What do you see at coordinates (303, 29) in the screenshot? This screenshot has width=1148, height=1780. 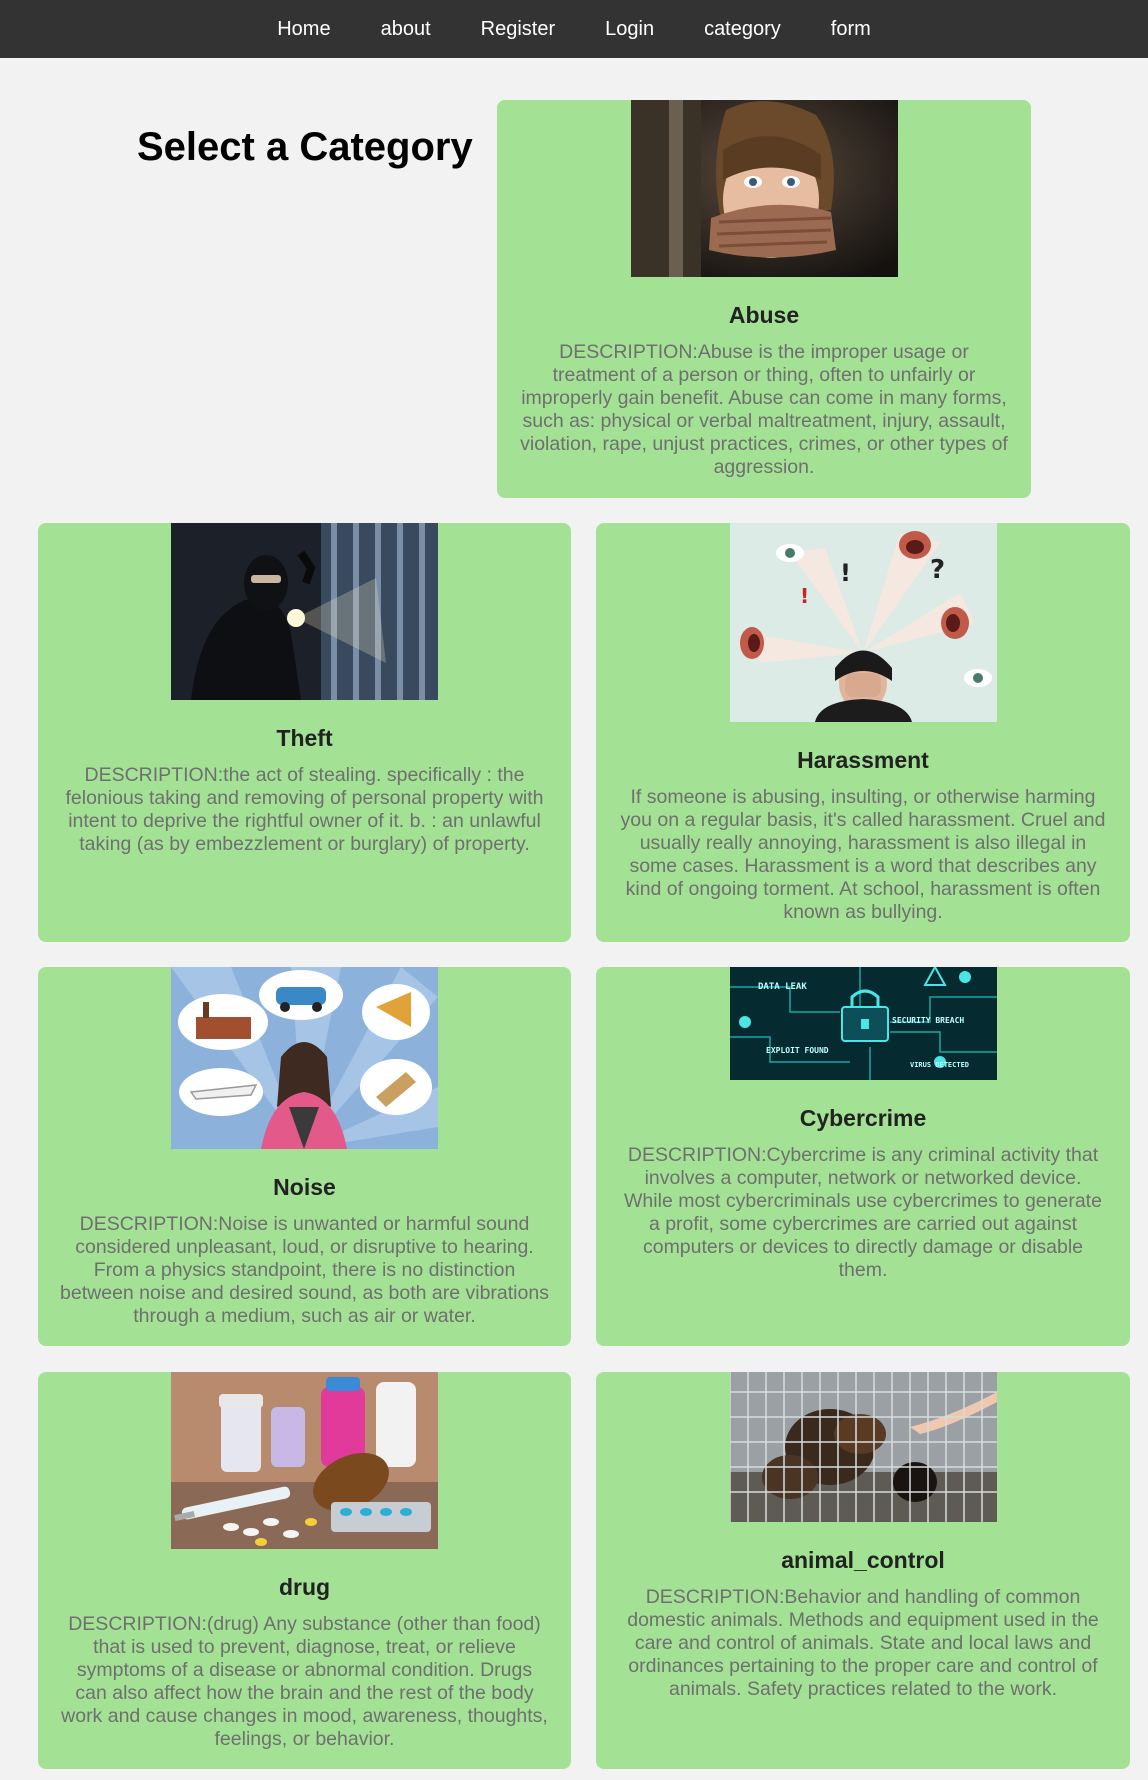 I see `nav-link-home: Home` at bounding box center [303, 29].